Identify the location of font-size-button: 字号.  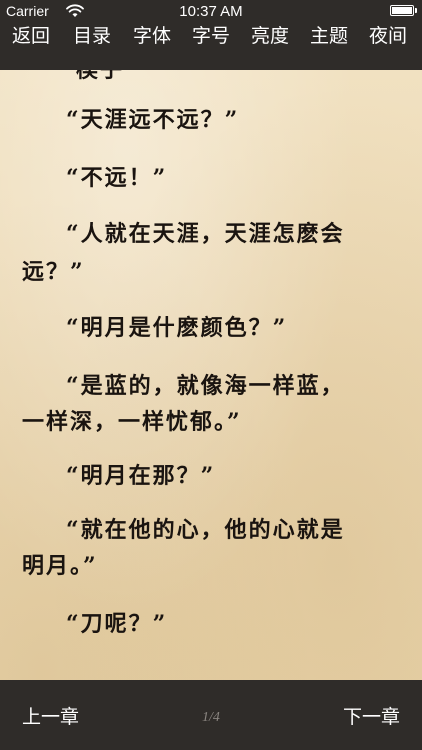
(211, 36).